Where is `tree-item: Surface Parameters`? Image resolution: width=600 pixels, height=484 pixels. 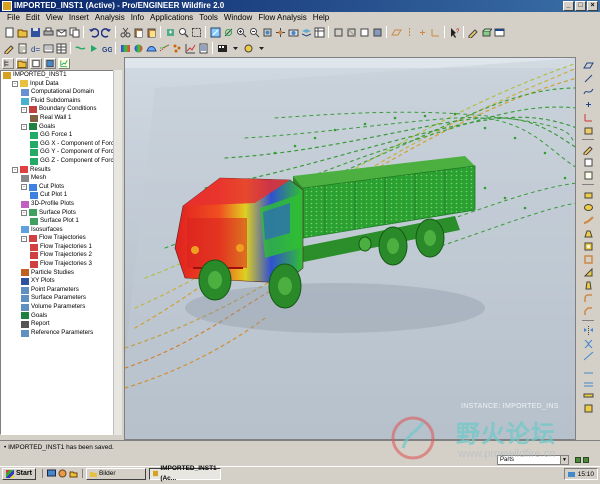 tree-item: Surface Parameters is located at coordinates (61, 298).